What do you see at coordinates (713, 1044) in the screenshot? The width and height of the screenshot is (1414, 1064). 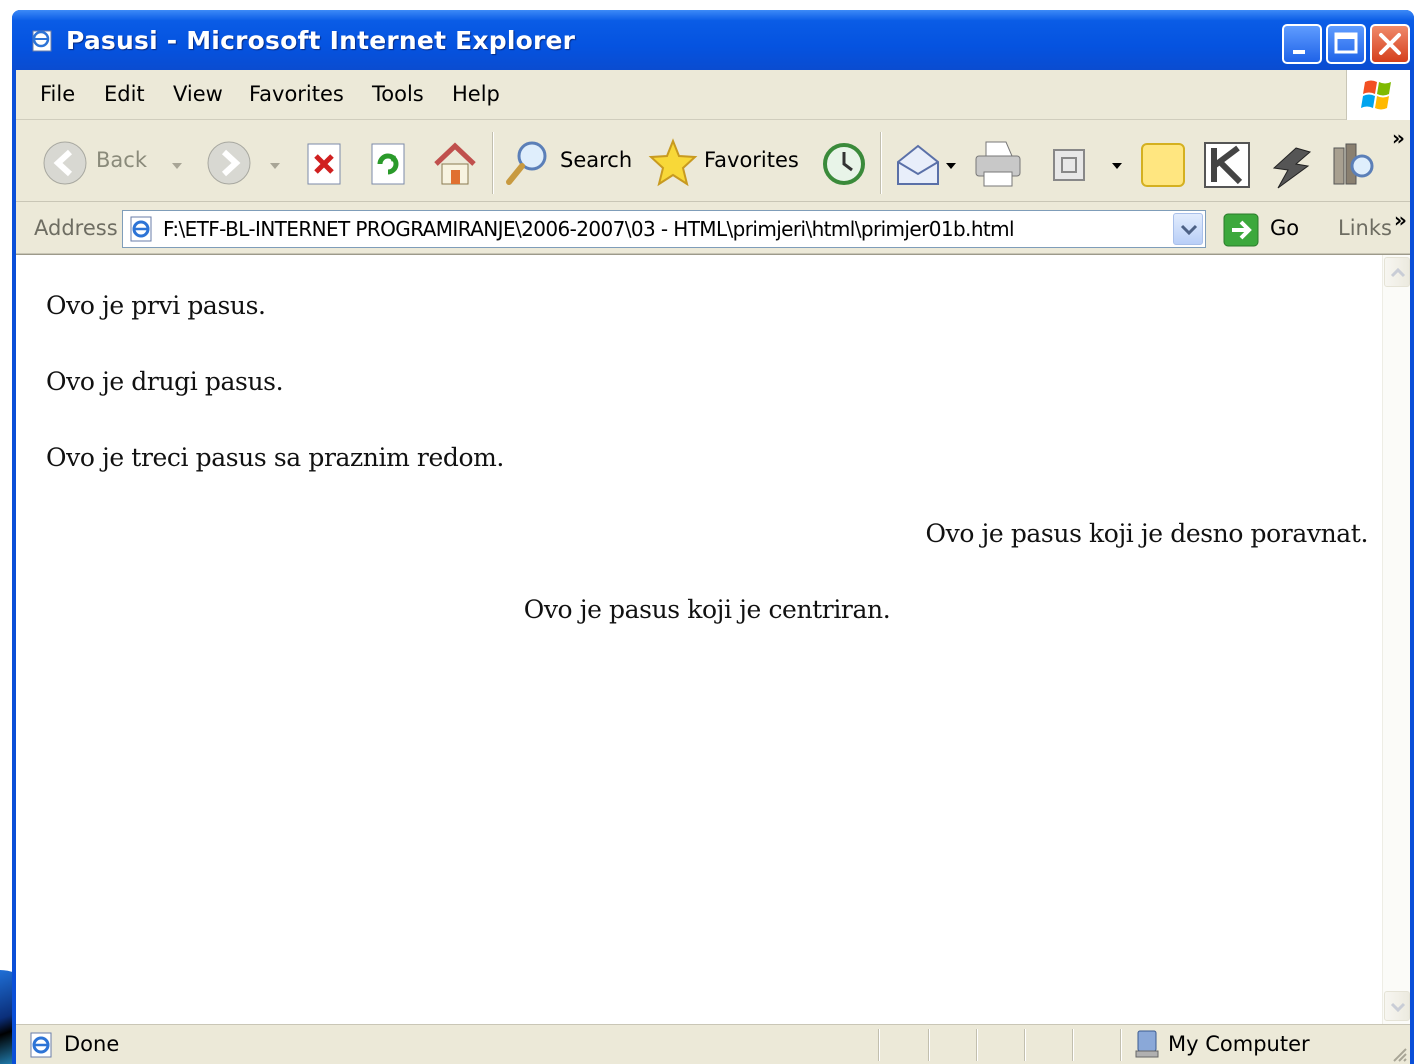 I see `status-bar: Done My Computer` at bounding box center [713, 1044].